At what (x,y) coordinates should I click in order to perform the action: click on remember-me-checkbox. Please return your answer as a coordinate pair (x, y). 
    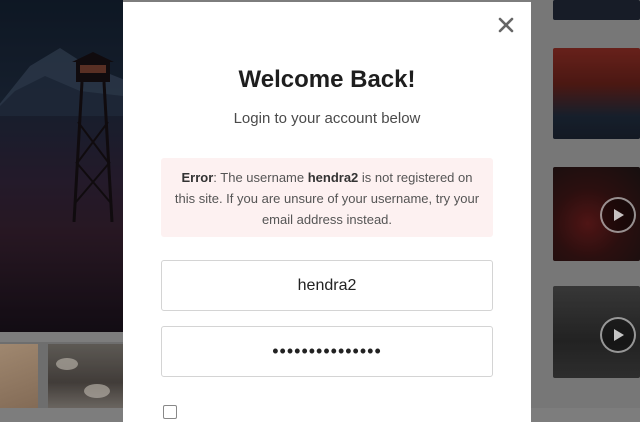
    Looking at the image, I should click on (170, 412).